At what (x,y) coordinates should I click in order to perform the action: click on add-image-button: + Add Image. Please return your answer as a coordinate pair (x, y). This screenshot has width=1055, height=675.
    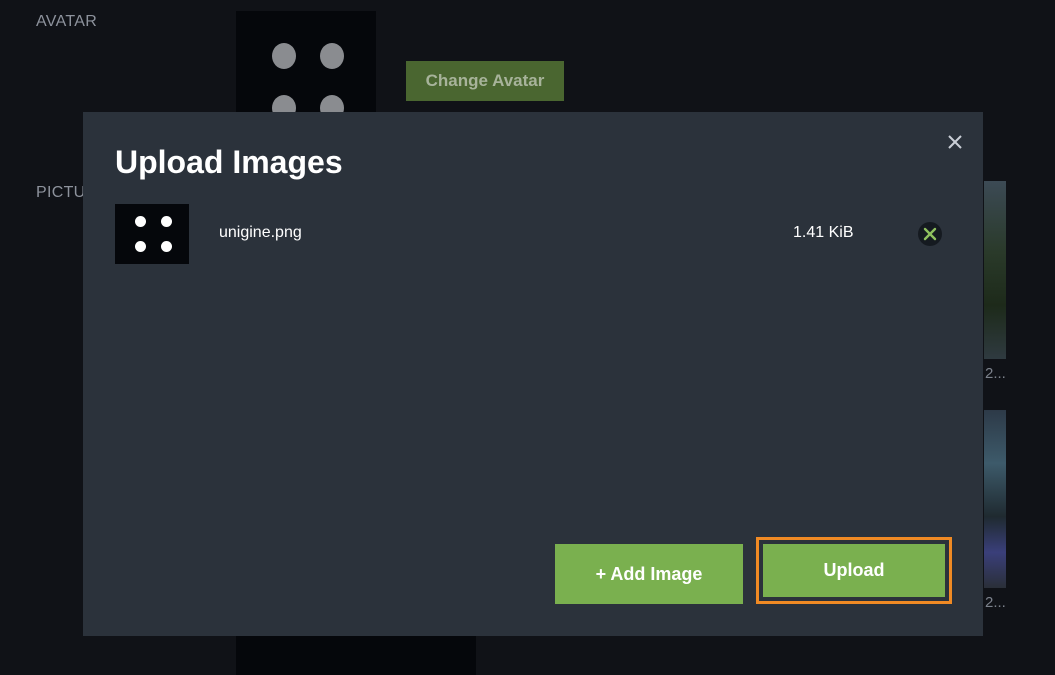
    Looking at the image, I should click on (649, 574).